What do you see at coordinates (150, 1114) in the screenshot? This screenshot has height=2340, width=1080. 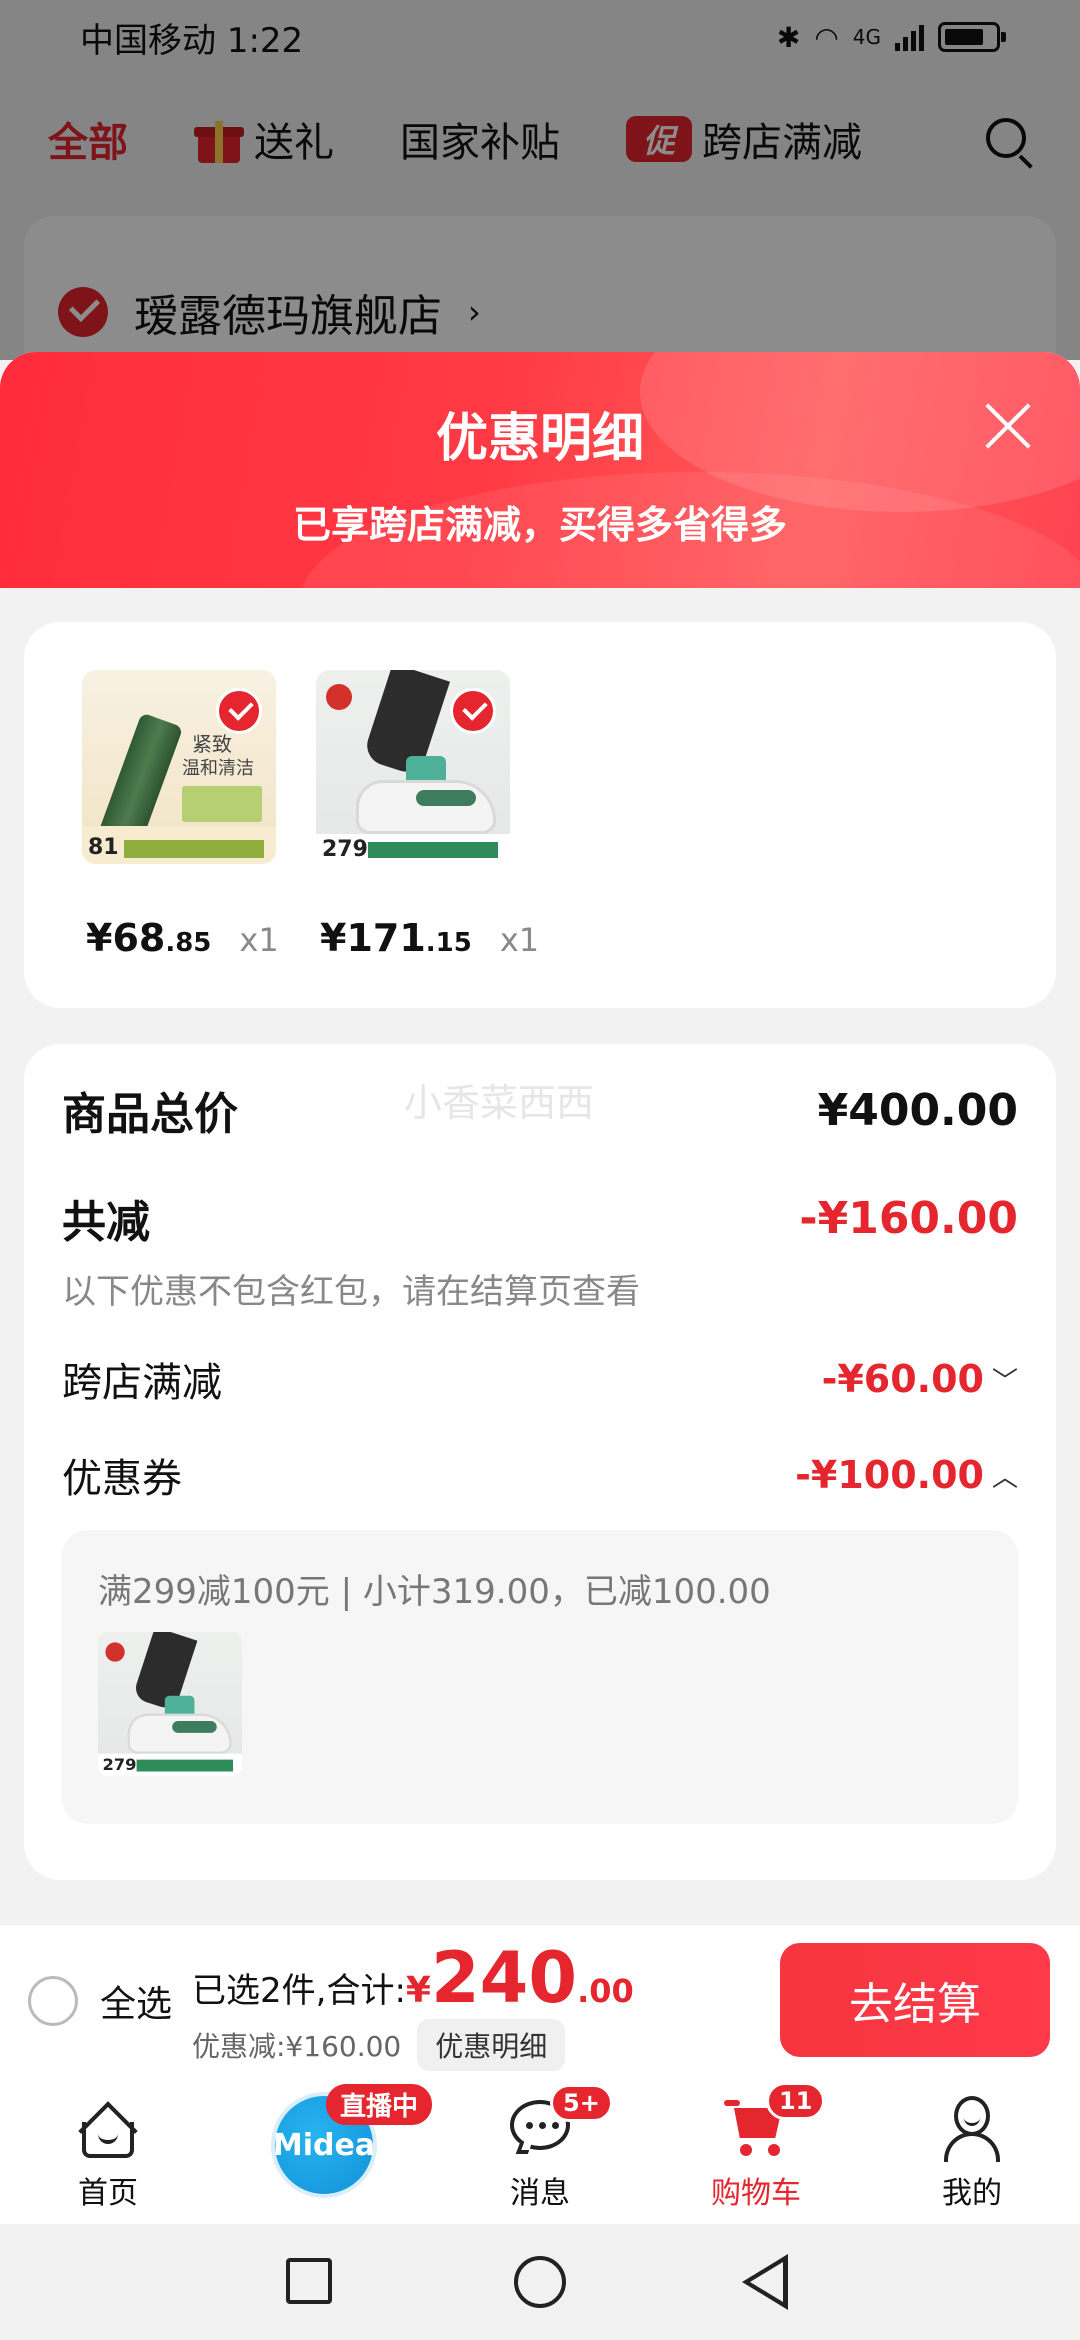 I see `total-label: 商品总价` at bounding box center [150, 1114].